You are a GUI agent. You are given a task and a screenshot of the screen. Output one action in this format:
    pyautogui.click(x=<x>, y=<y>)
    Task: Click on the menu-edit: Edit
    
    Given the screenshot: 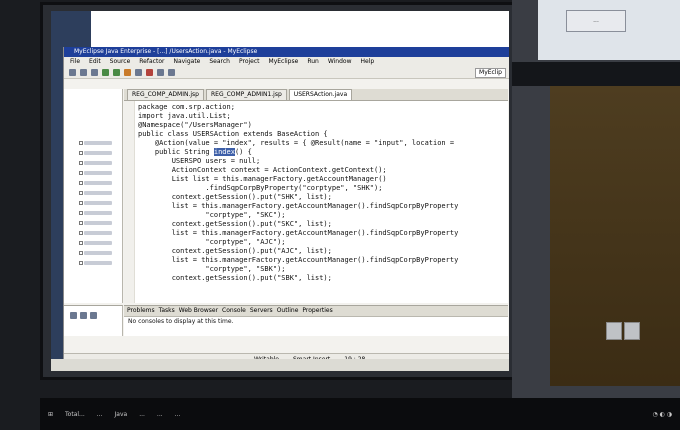 What is the action you would take?
    pyautogui.click(x=95, y=62)
    